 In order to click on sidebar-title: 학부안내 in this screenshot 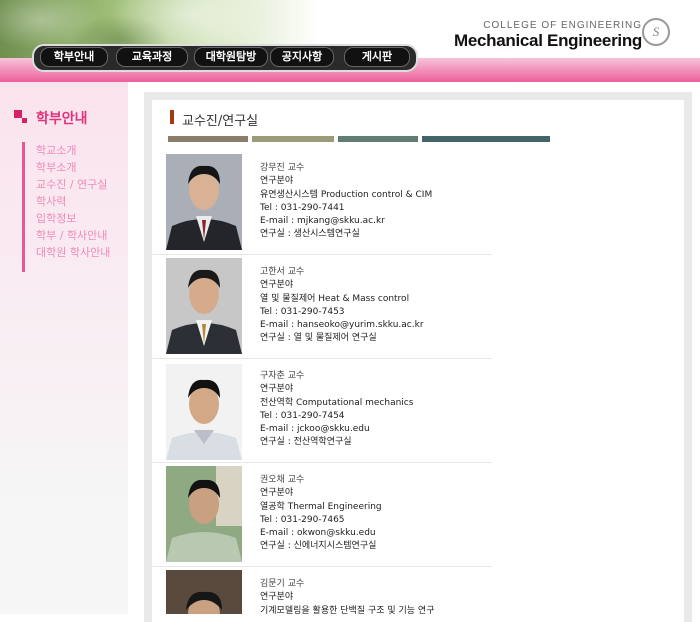, I will do `click(62, 119)`.